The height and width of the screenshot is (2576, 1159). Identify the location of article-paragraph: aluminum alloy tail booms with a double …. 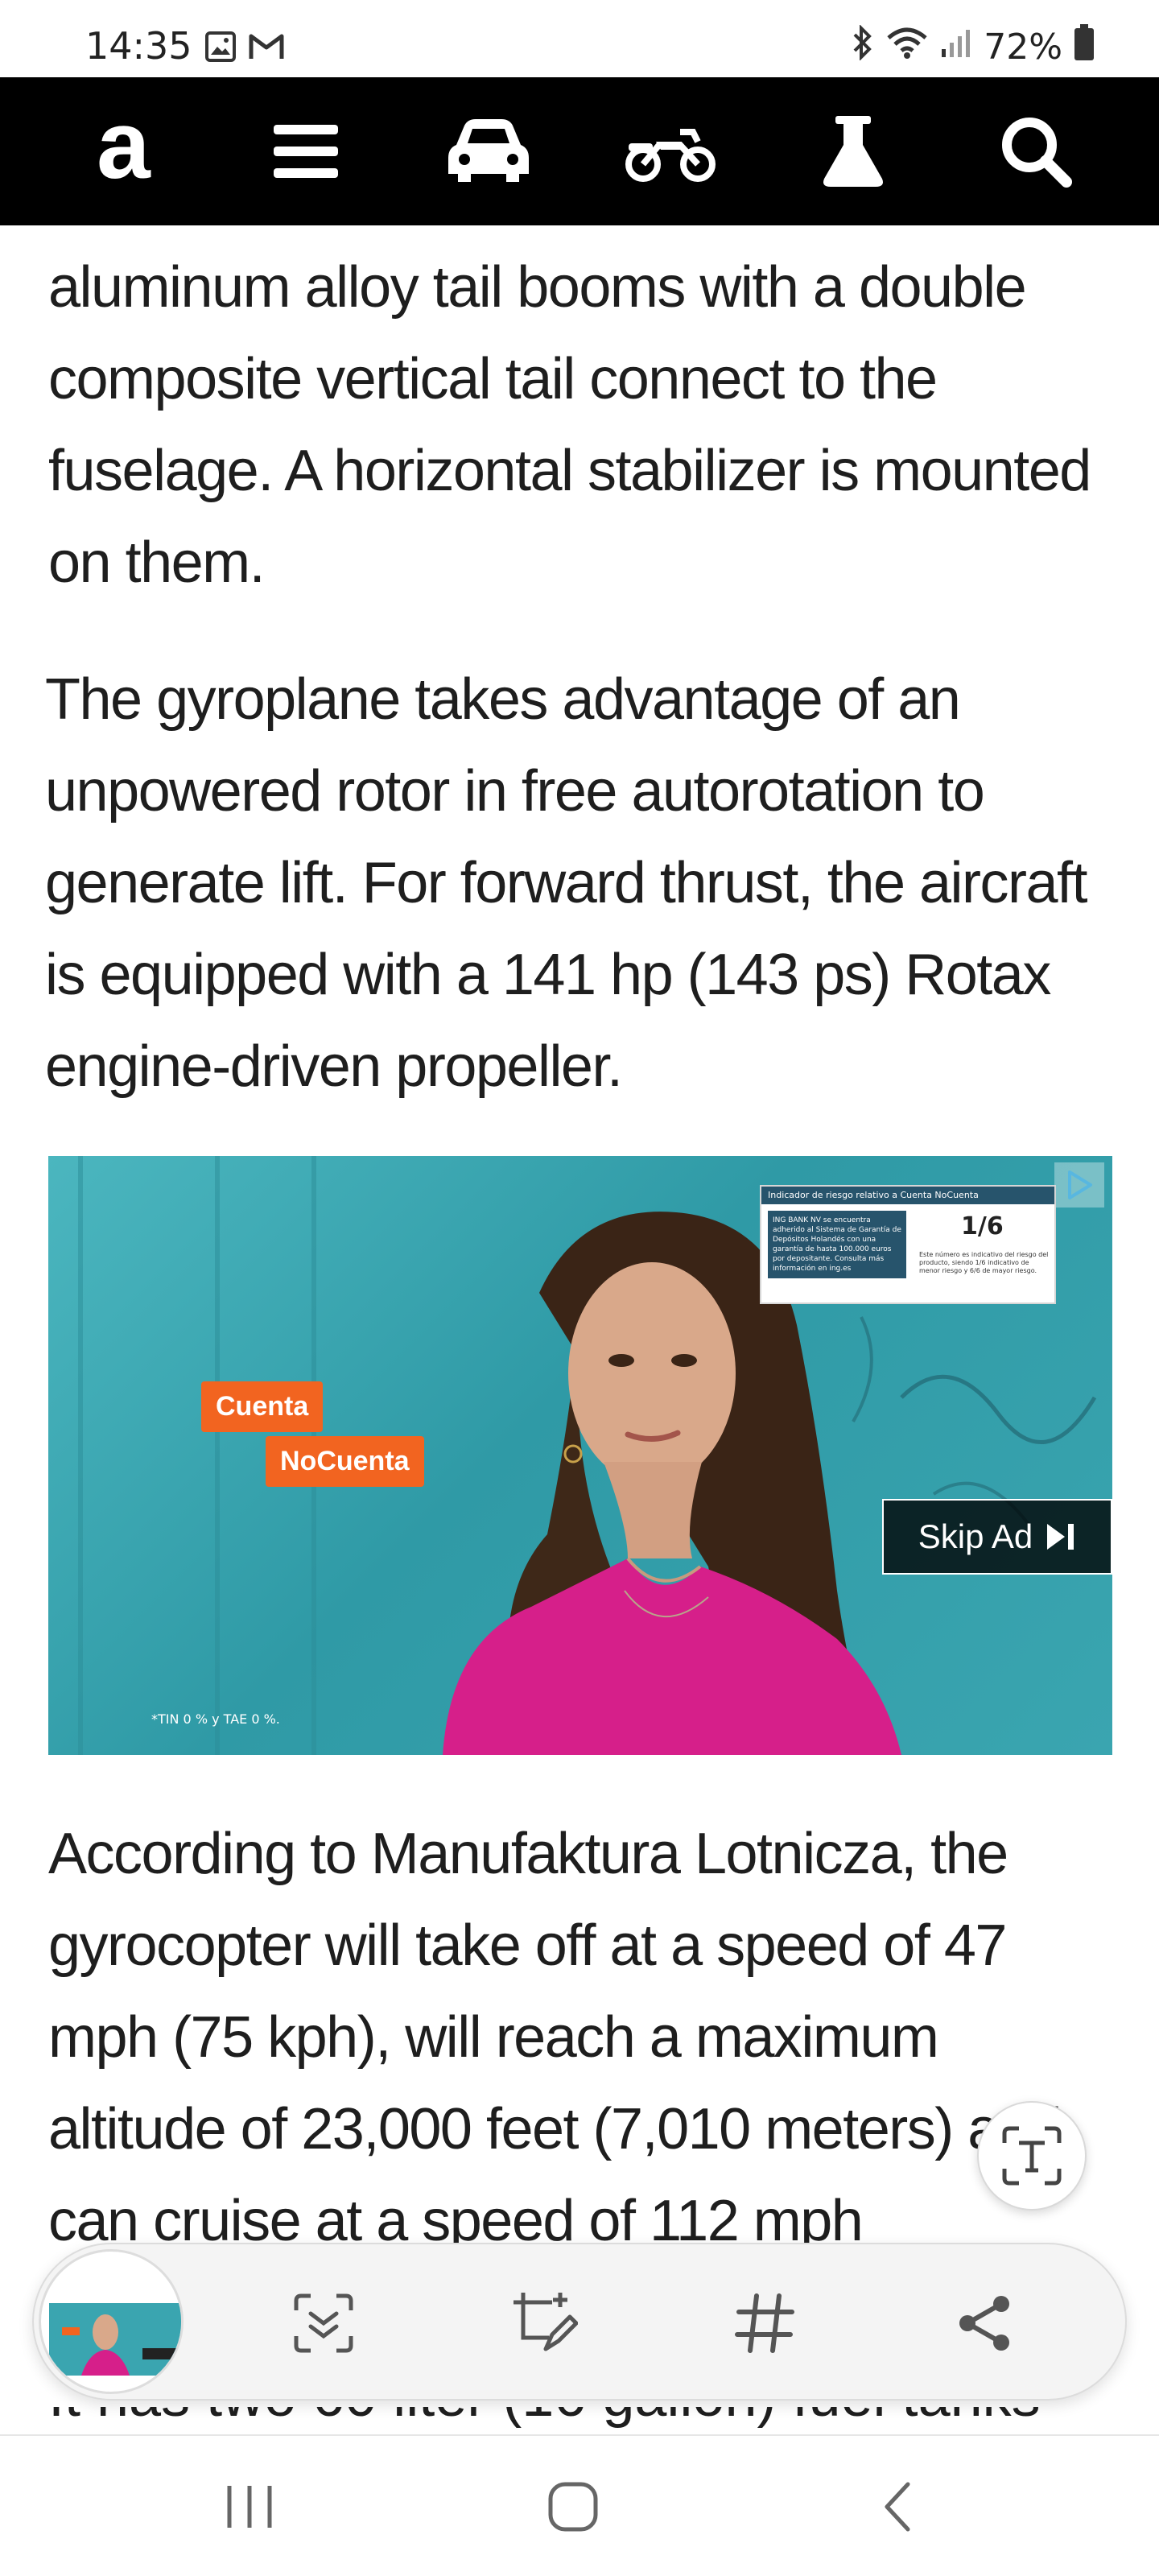
(569, 425).